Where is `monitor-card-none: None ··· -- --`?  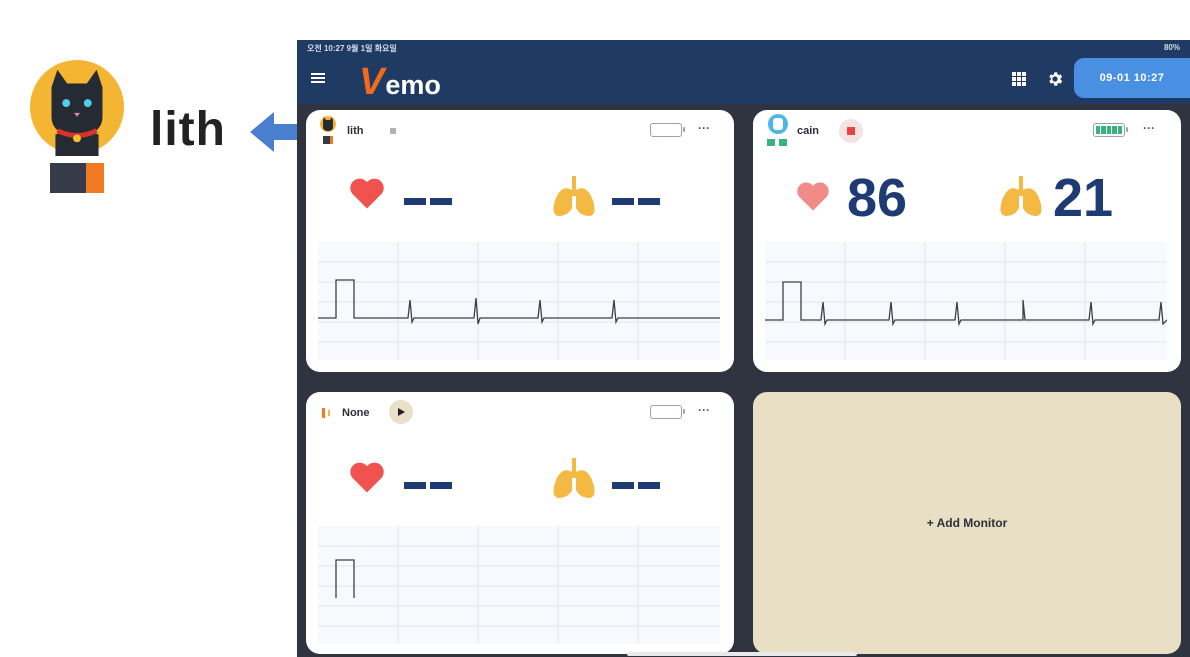
monitor-card-none: None ··· -- -- is located at coordinates (520, 523).